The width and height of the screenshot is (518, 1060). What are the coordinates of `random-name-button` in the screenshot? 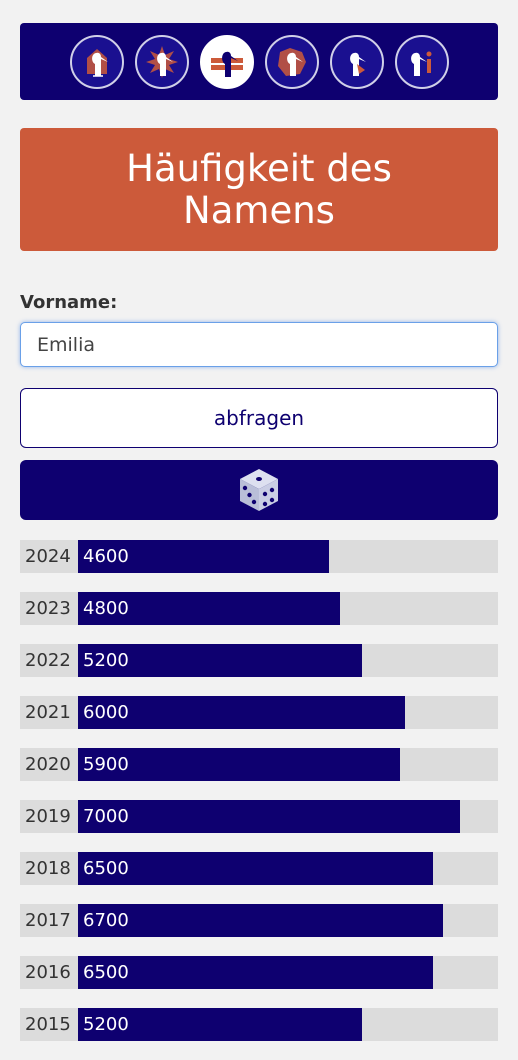 It's located at (259, 490).